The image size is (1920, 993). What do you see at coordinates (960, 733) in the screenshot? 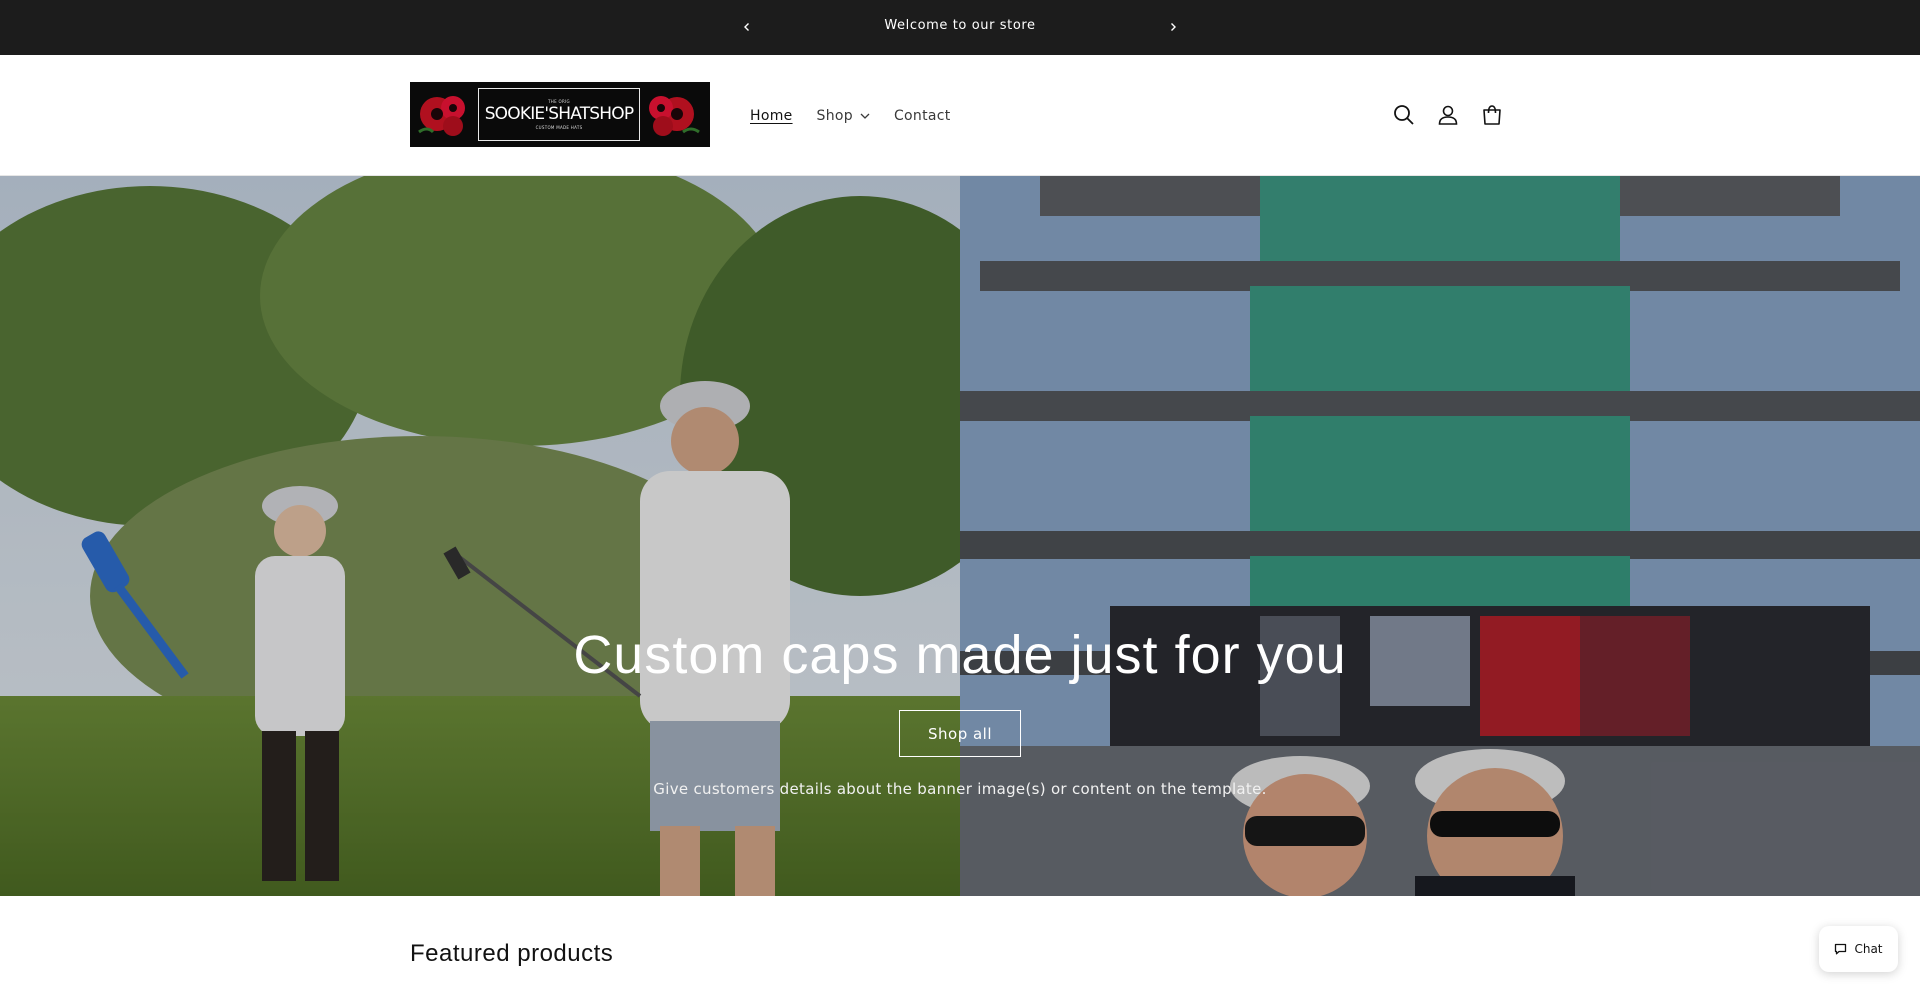
I see `shop-all-button: Shop all` at bounding box center [960, 733].